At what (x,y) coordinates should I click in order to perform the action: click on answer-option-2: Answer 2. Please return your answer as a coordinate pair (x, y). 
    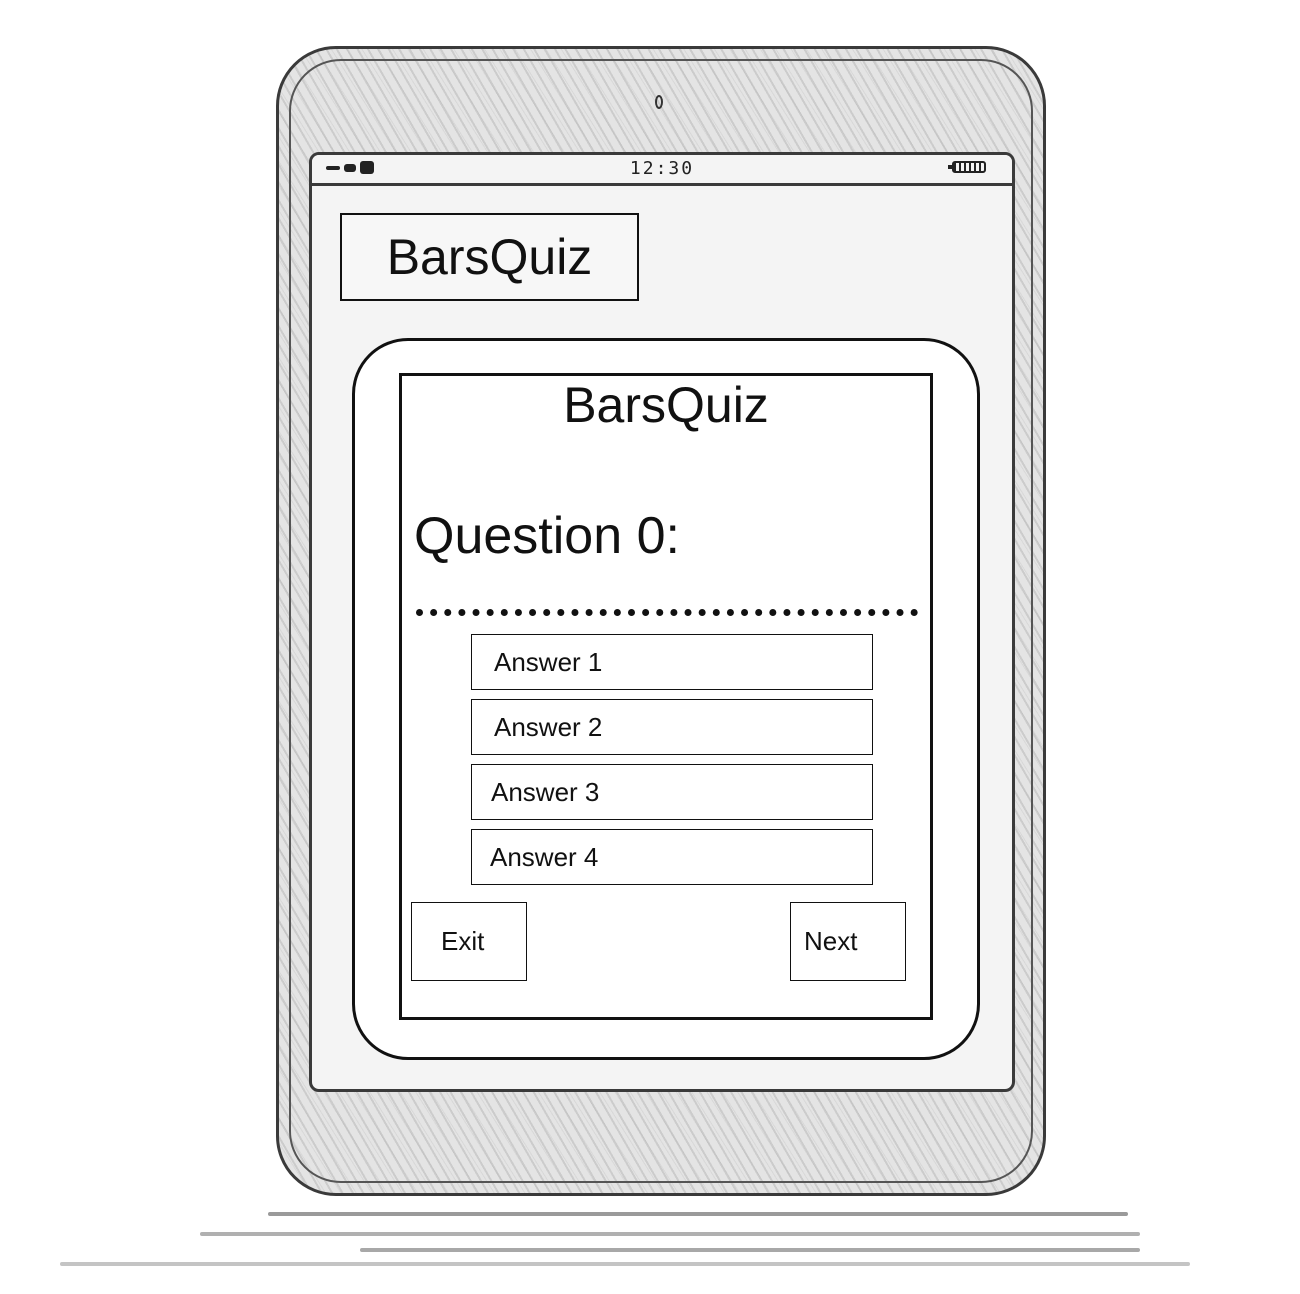
    Looking at the image, I should click on (672, 727).